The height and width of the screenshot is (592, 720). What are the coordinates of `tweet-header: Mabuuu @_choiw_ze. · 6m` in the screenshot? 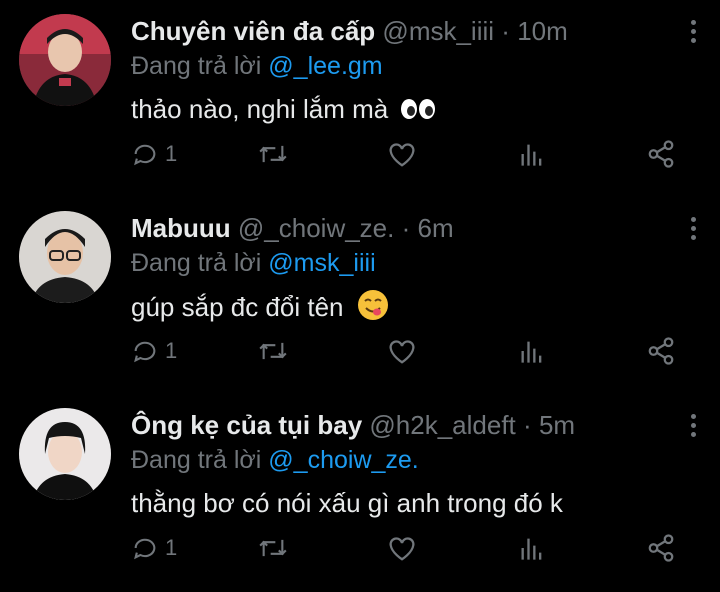 It's located at (395, 228).